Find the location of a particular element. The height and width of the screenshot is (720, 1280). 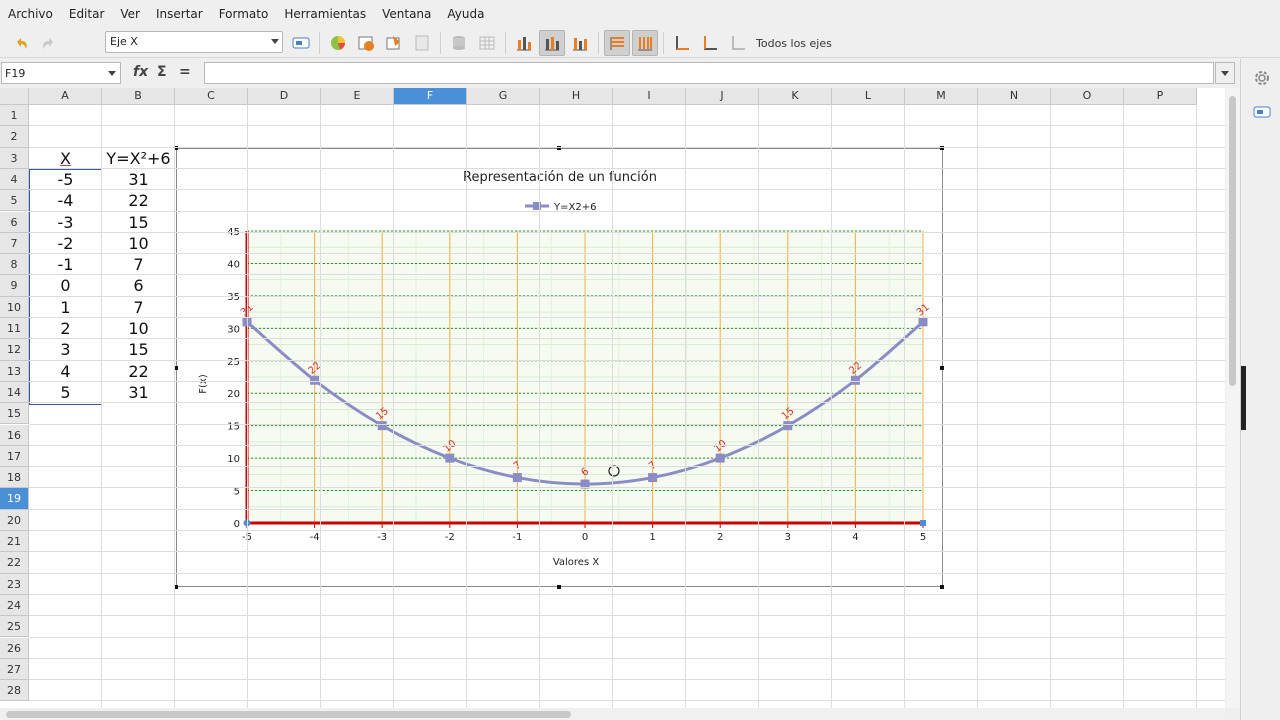

cell-a3: X is located at coordinates (65, 158).